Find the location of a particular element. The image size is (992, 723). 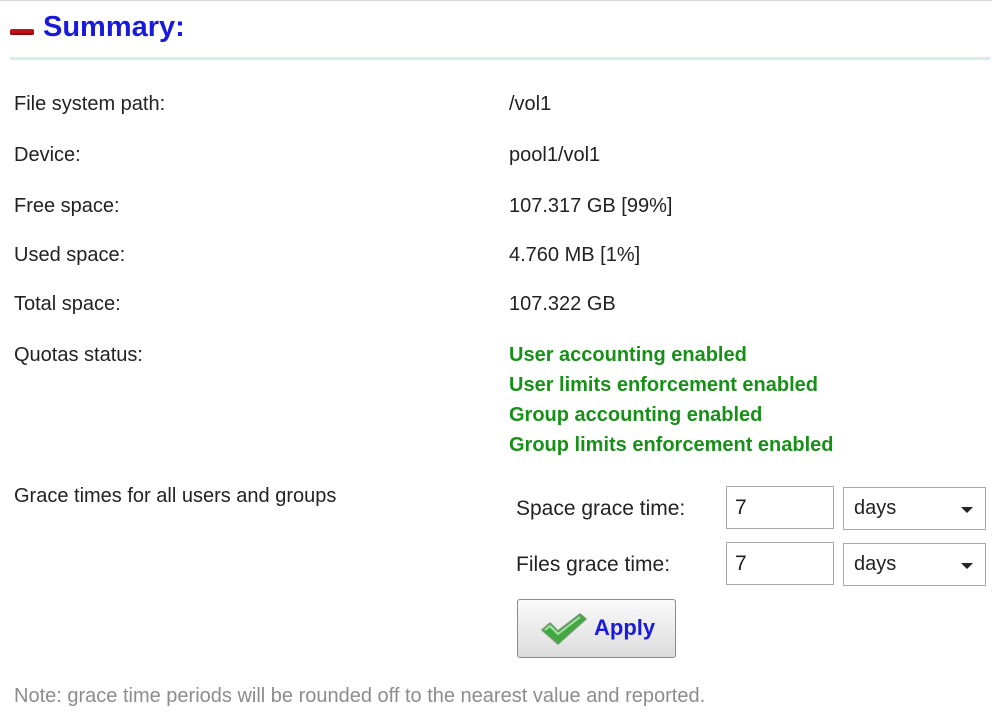

free-space-label: Free space: is located at coordinates (67, 206).